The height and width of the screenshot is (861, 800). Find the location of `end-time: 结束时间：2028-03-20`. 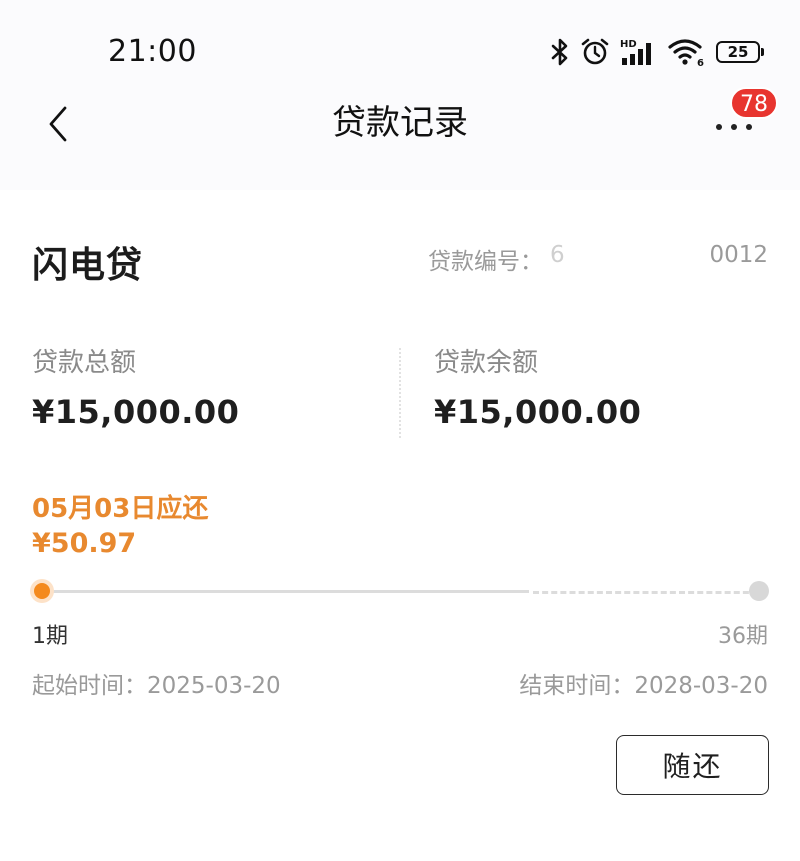

end-time: 结束时间：2028-03-20 is located at coordinates (643, 686).